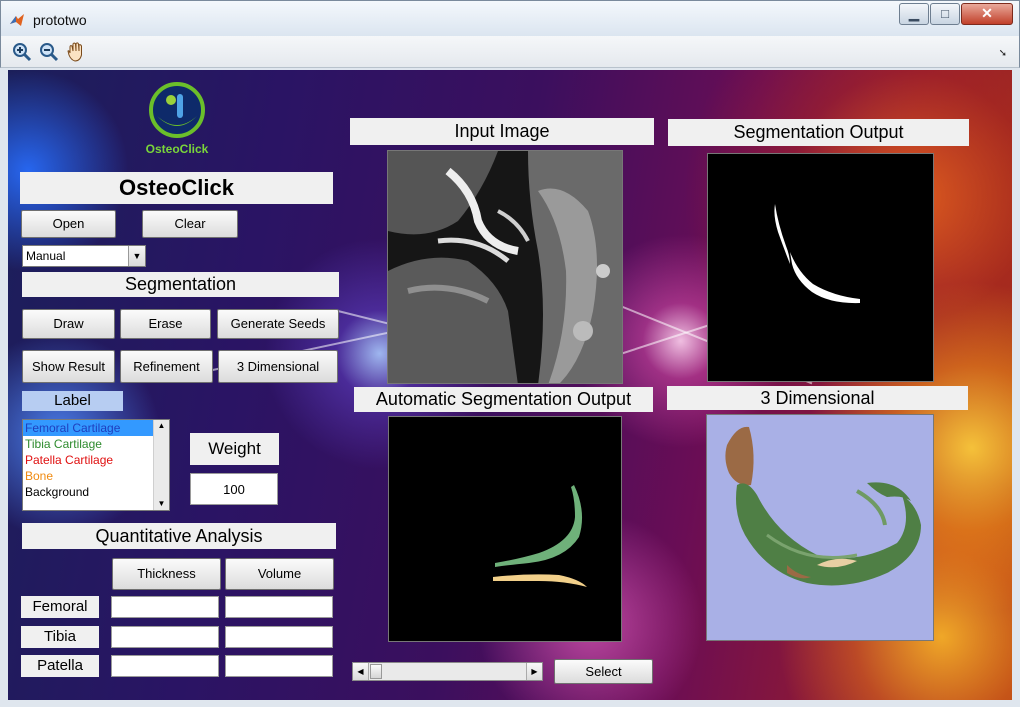  I want to click on osteoclick-logo: OsteoClick, so click(177, 120).